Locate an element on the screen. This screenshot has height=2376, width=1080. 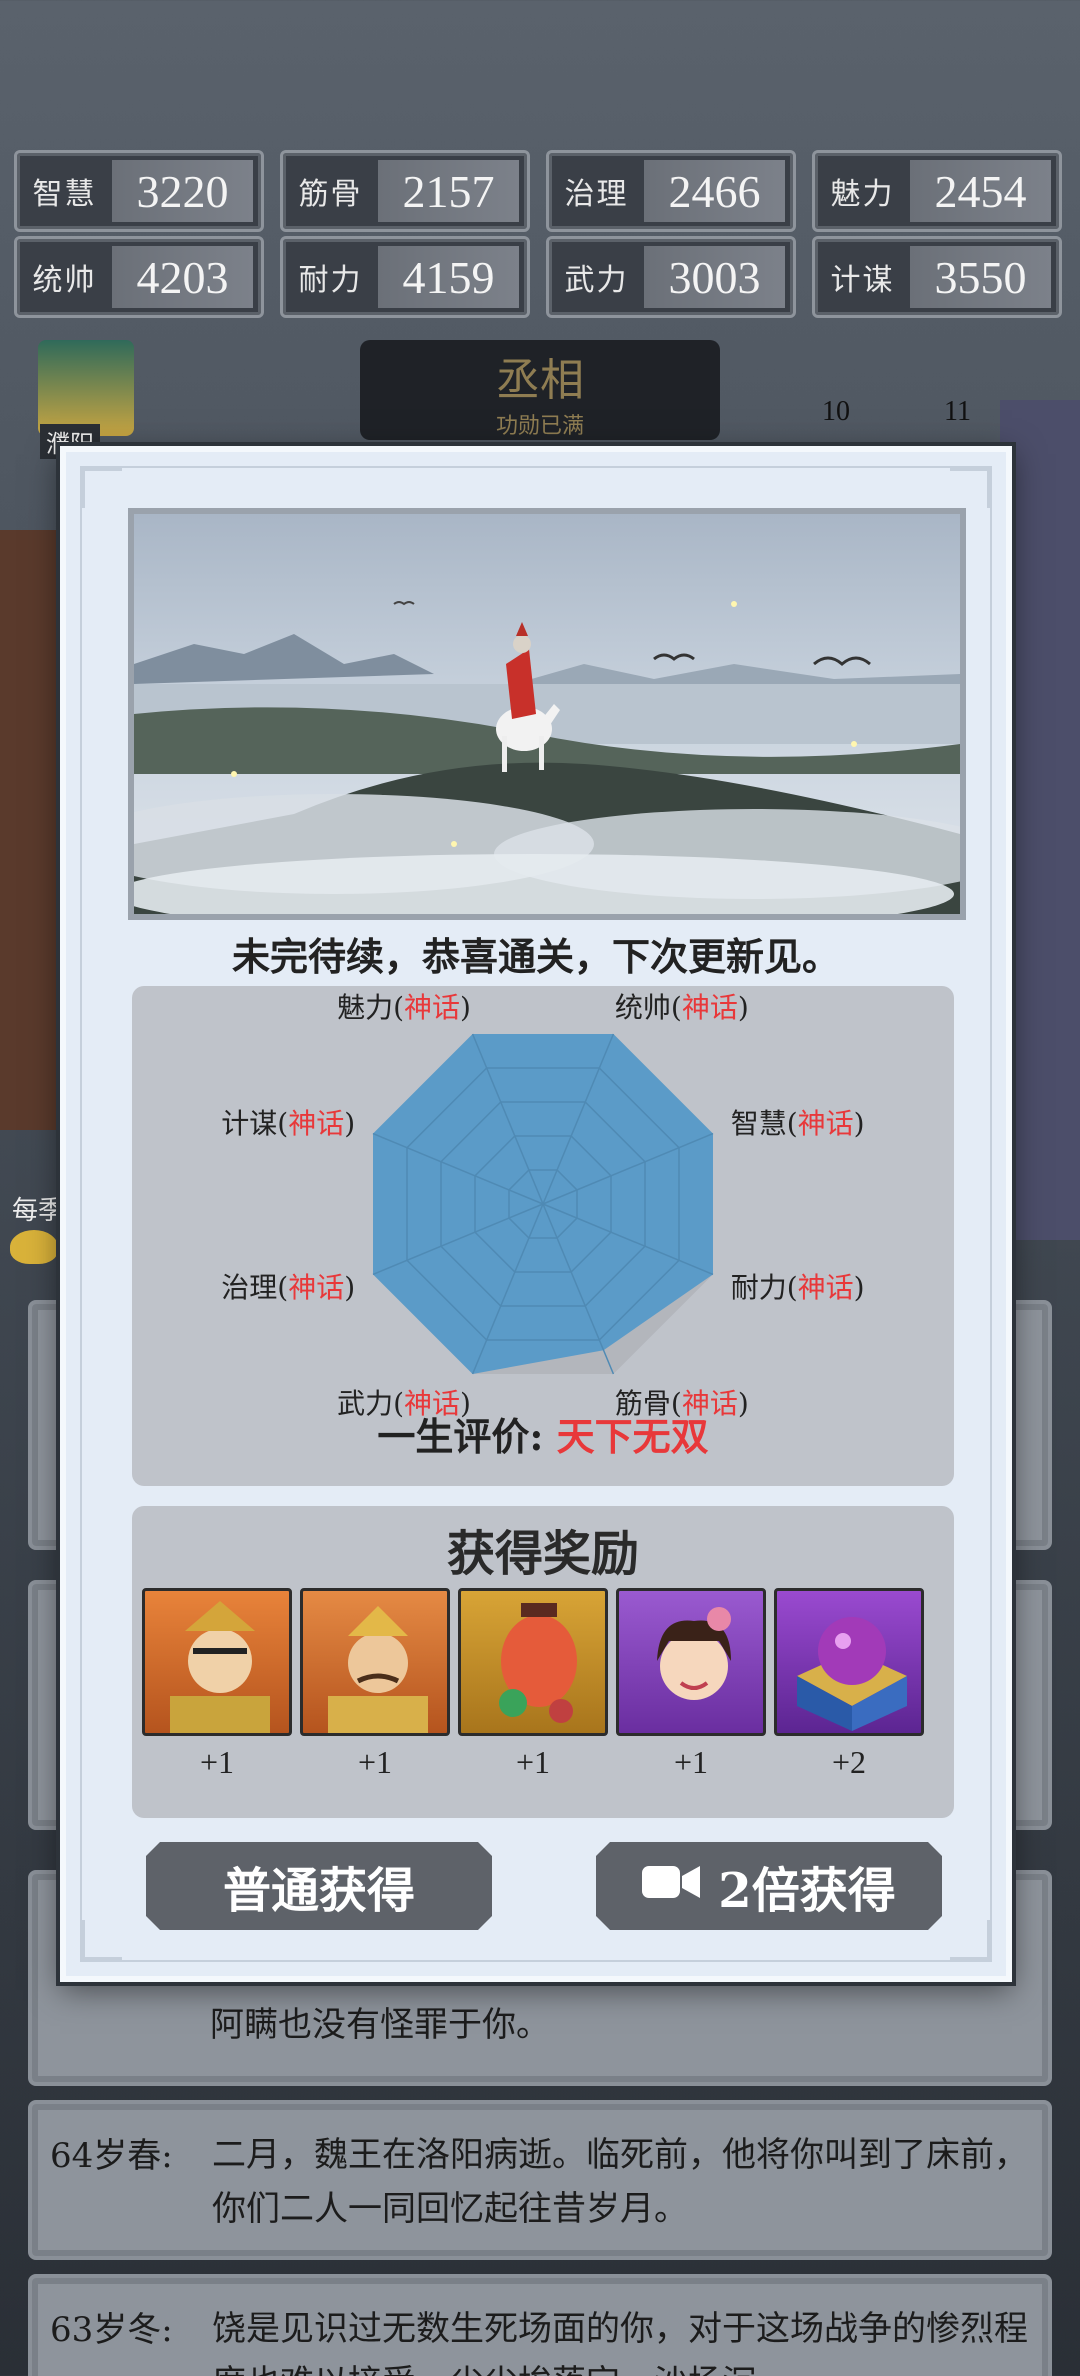
rewards-panel: 获得奖励 +1 +1 +1 +1 +2 is located at coordinates (543, 1662).